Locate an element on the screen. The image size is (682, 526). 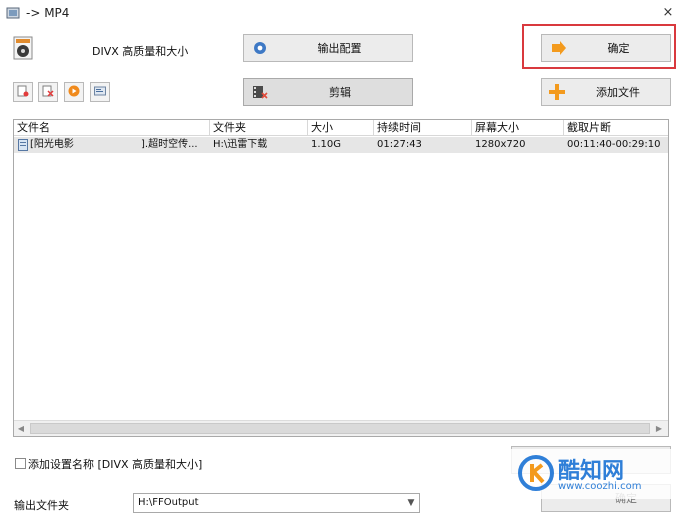
scroll-right-icon: ▶ is located at coordinates (659, 429).